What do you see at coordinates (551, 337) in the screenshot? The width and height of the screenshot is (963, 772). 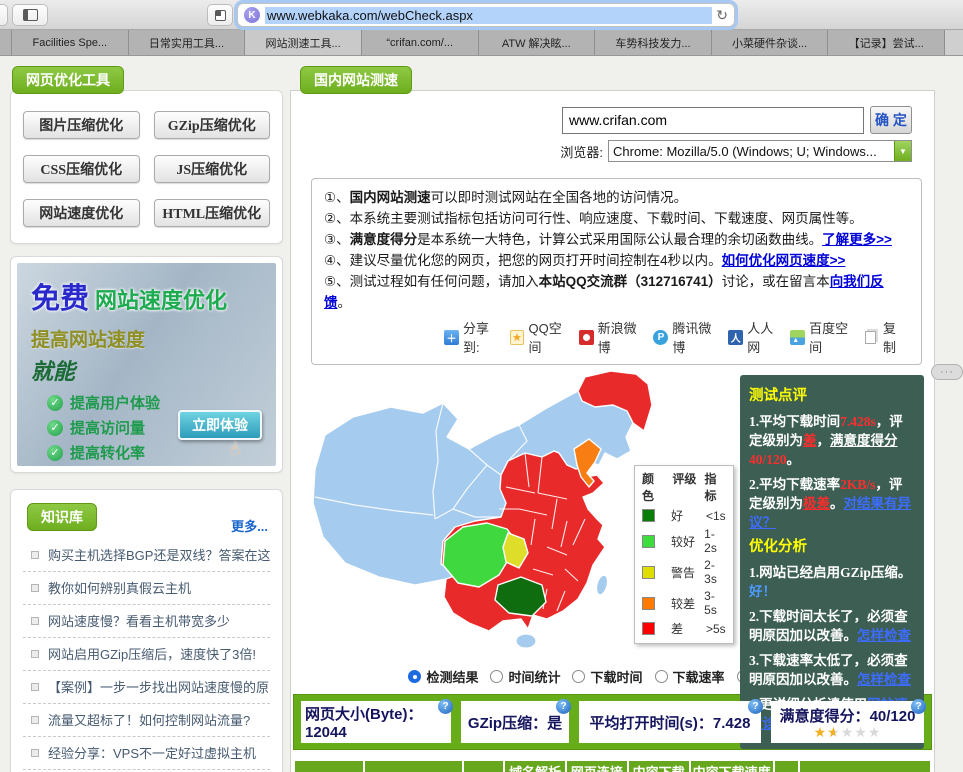 I see `share-qzone-link: QQ空间` at bounding box center [551, 337].